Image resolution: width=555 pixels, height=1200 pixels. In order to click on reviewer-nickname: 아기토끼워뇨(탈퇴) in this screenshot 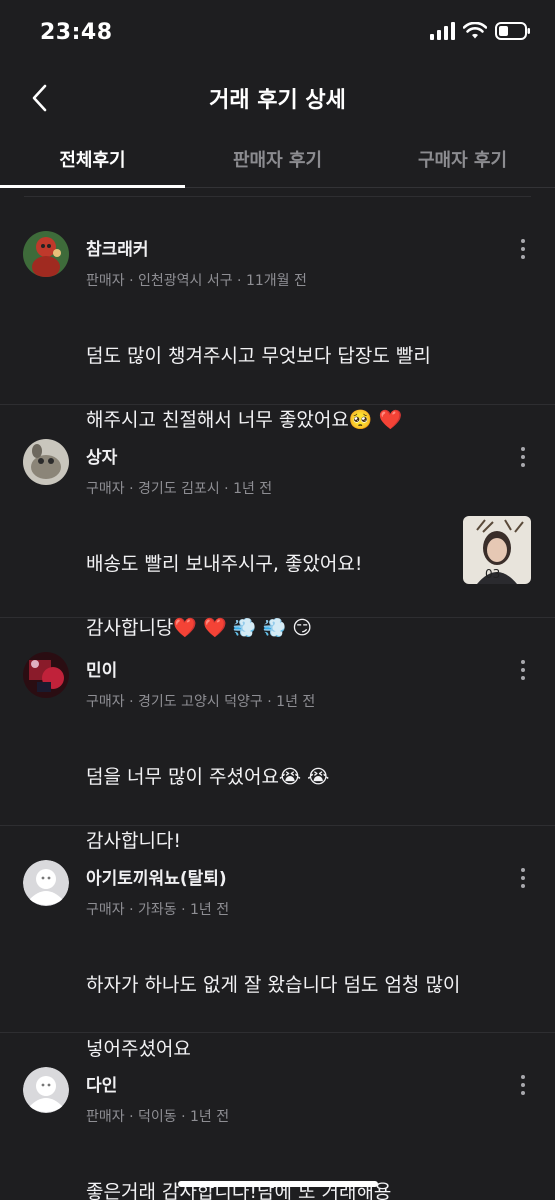, I will do `click(156, 876)`.